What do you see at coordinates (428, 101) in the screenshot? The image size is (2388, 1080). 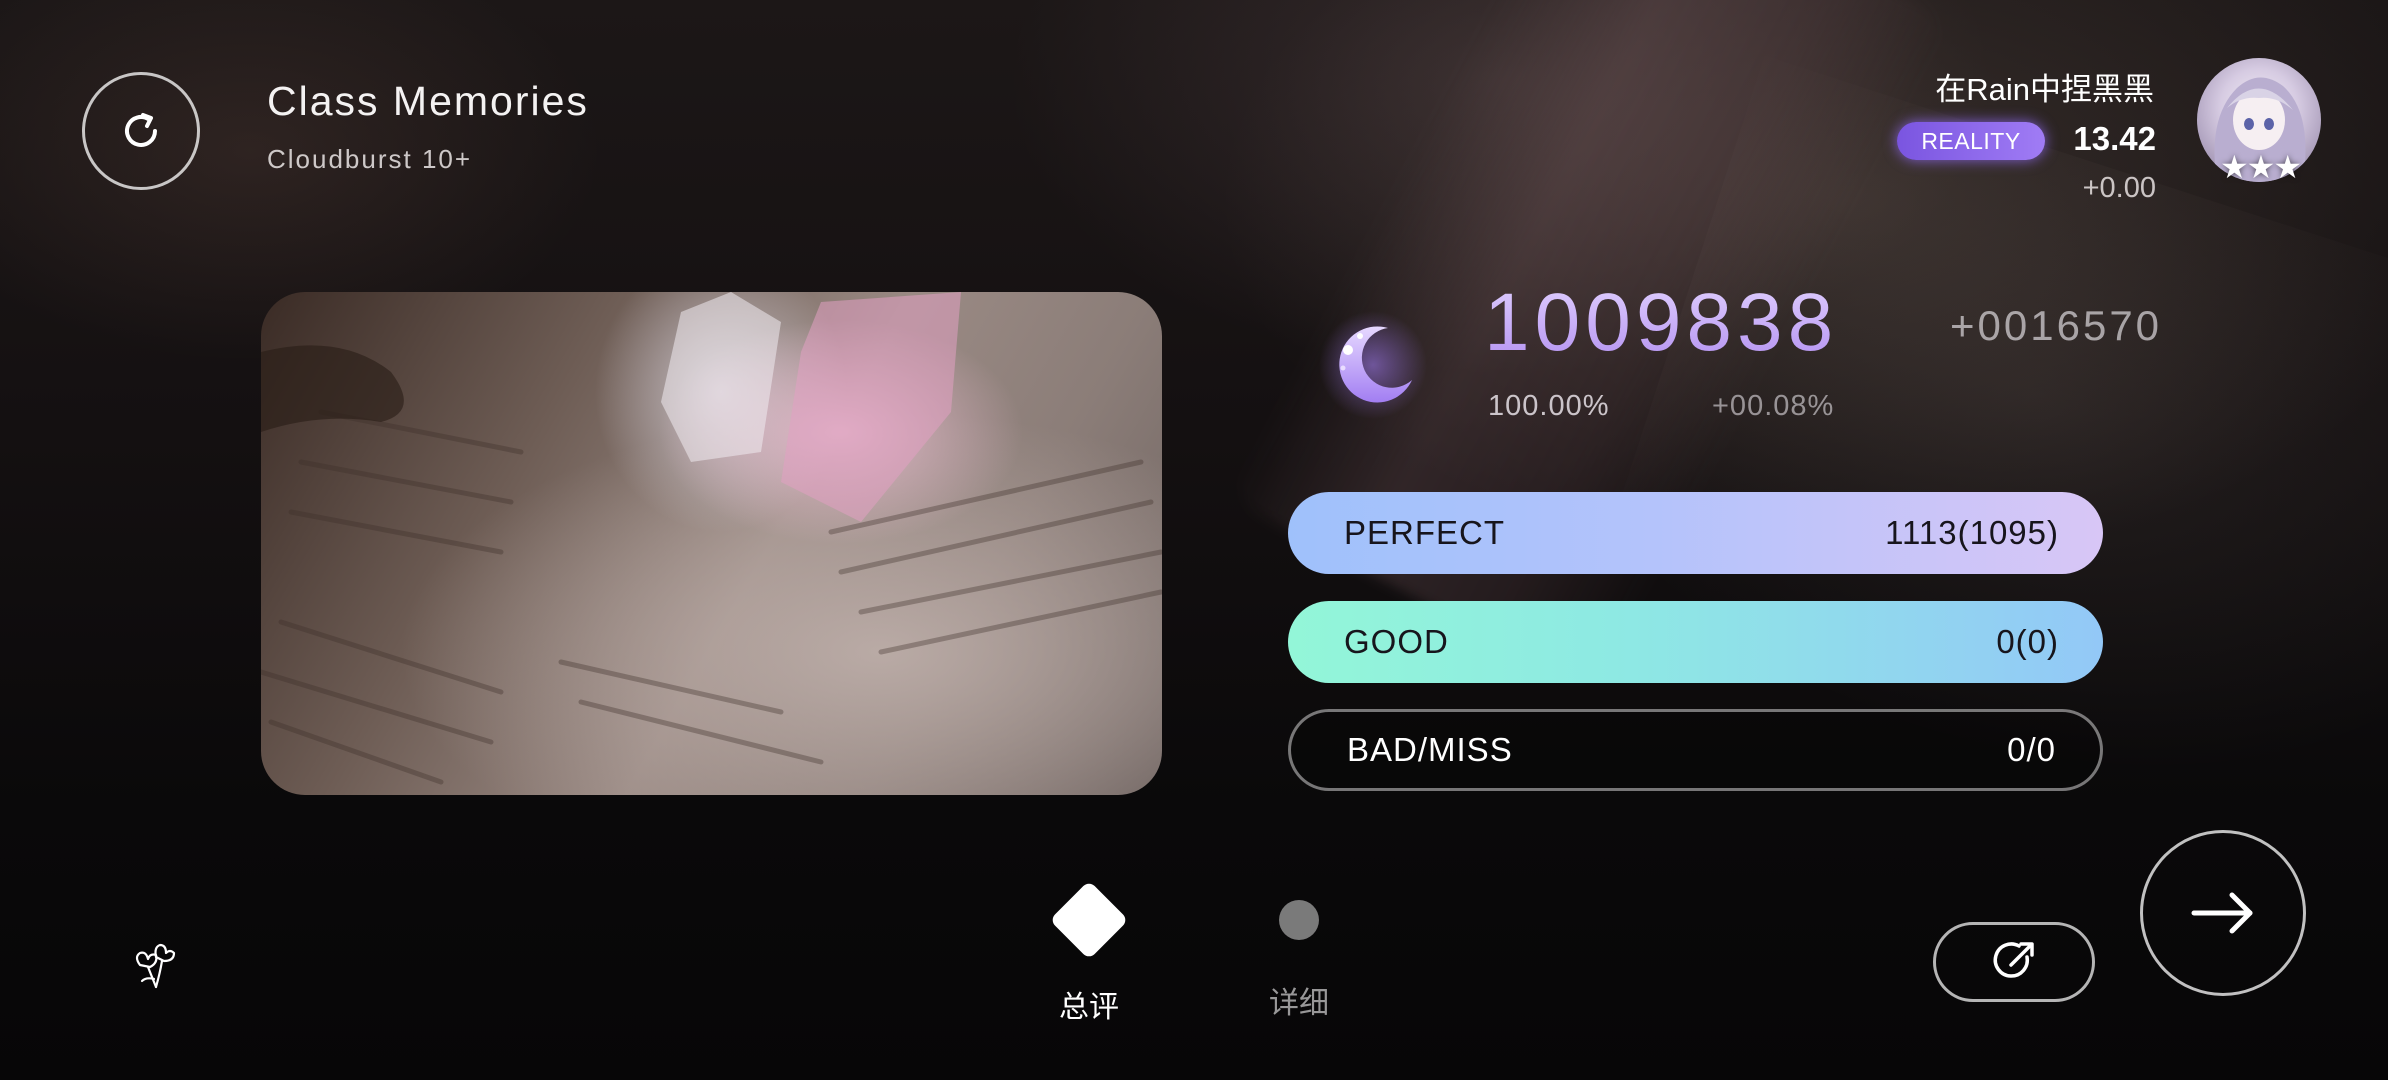 I see `song-title: Class Memories` at bounding box center [428, 101].